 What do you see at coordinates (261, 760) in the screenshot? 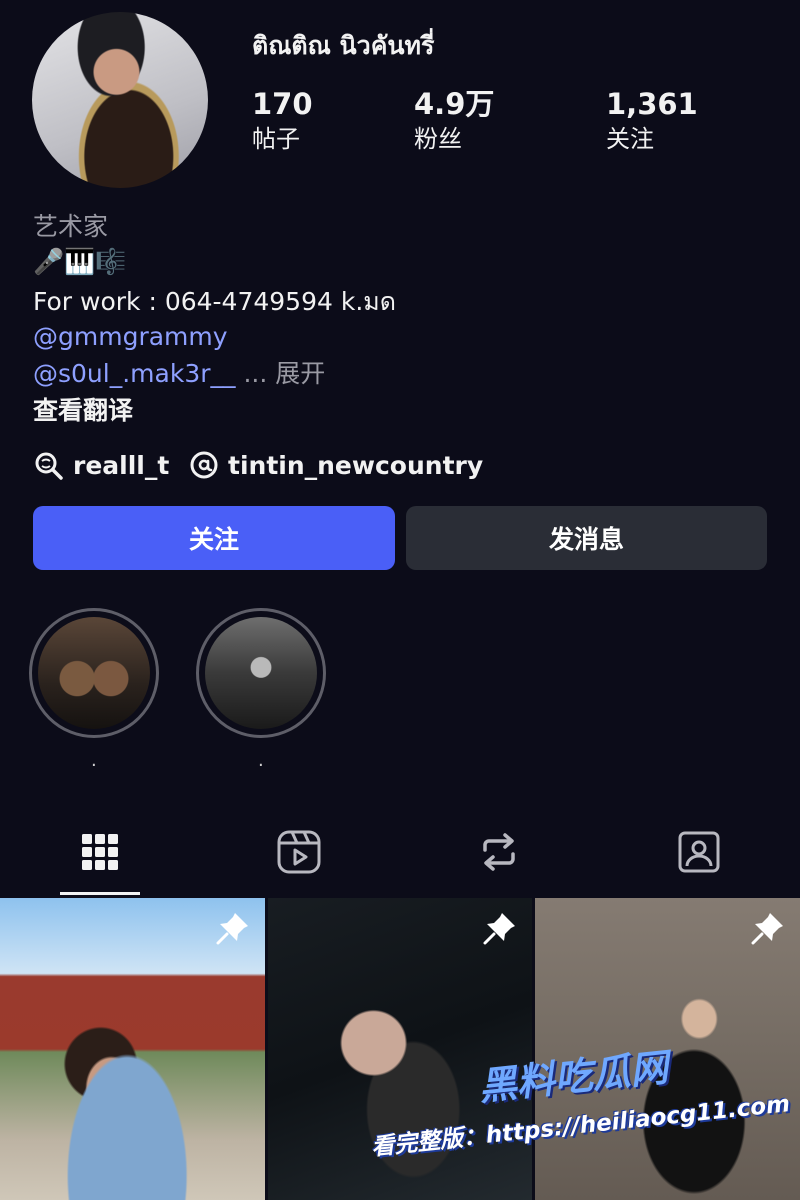
I see `highlight-2-label: .` at bounding box center [261, 760].